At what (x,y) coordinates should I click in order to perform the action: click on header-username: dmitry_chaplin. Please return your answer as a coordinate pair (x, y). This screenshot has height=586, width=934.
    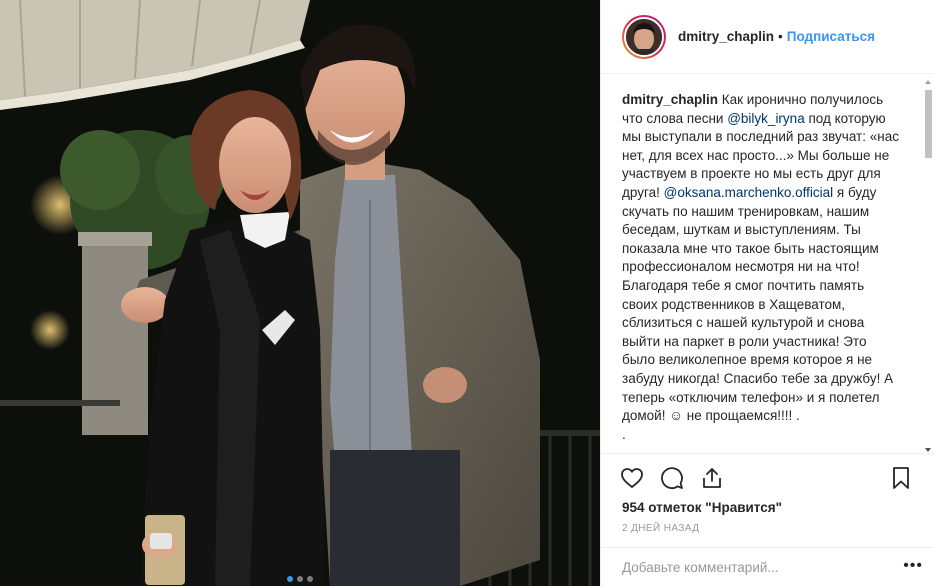
    Looking at the image, I should click on (726, 36).